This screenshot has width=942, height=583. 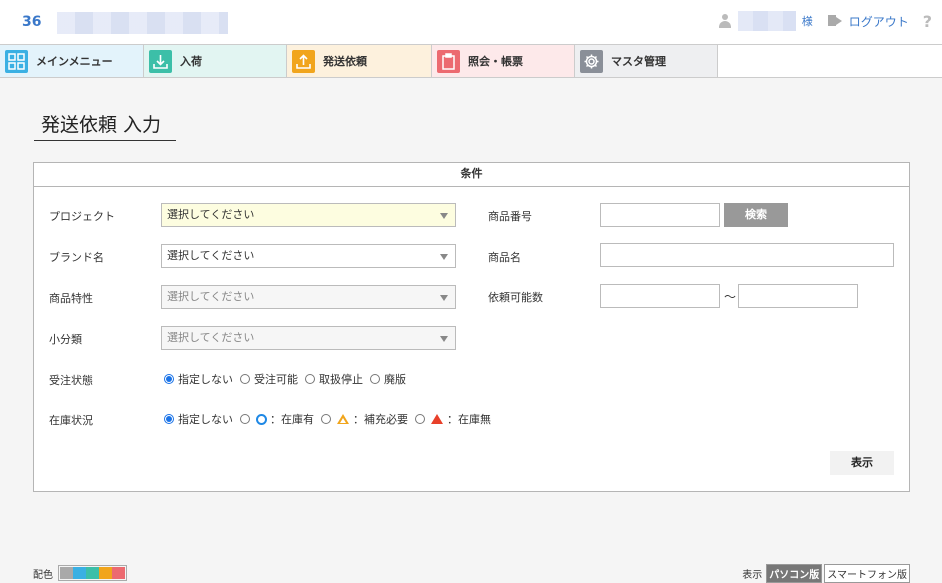 What do you see at coordinates (71, 380) in the screenshot?
I see `order-status-label: 受注状態` at bounding box center [71, 380].